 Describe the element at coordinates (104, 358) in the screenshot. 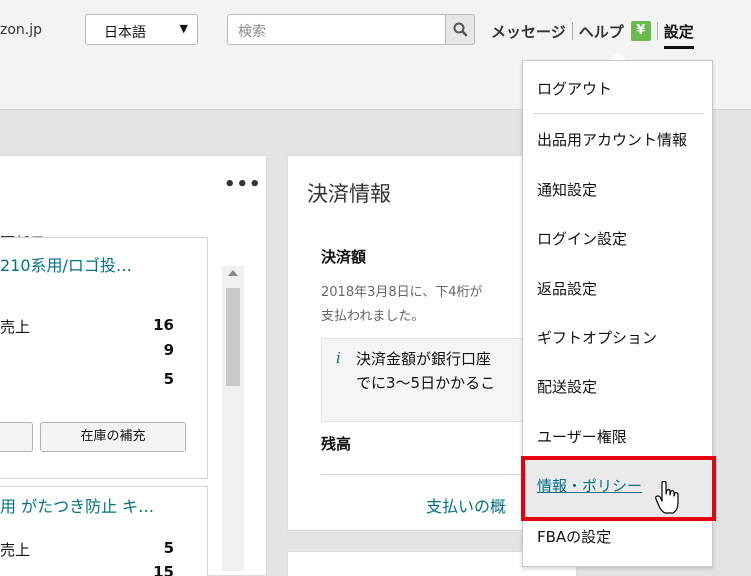

I see `listing-item: 210系用/ロゴ投… 売上 16 9 5 在庫の補充` at that location.